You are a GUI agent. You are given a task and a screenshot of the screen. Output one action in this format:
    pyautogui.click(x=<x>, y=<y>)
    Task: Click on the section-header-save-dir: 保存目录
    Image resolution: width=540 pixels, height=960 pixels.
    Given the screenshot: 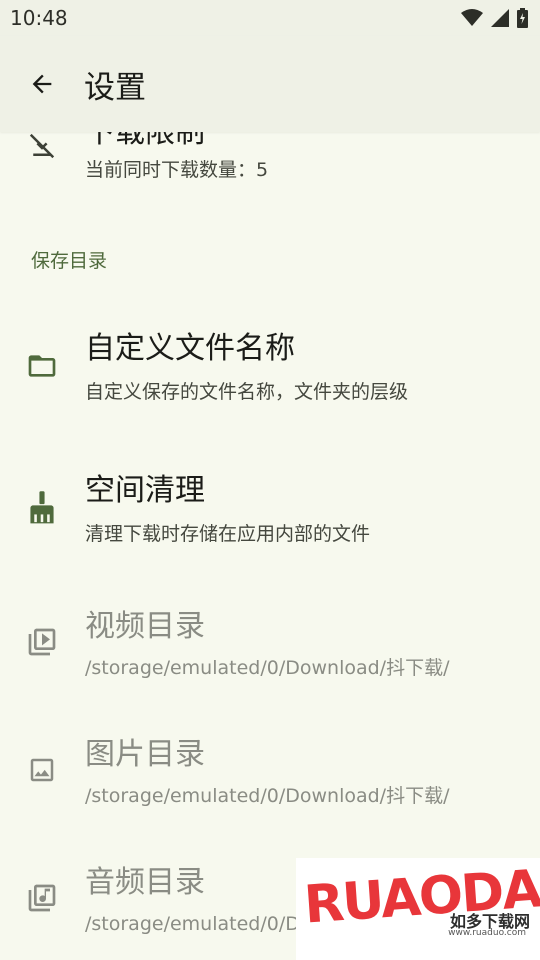 What is the action you would take?
    pyautogui.click(x=69, y=261)
    